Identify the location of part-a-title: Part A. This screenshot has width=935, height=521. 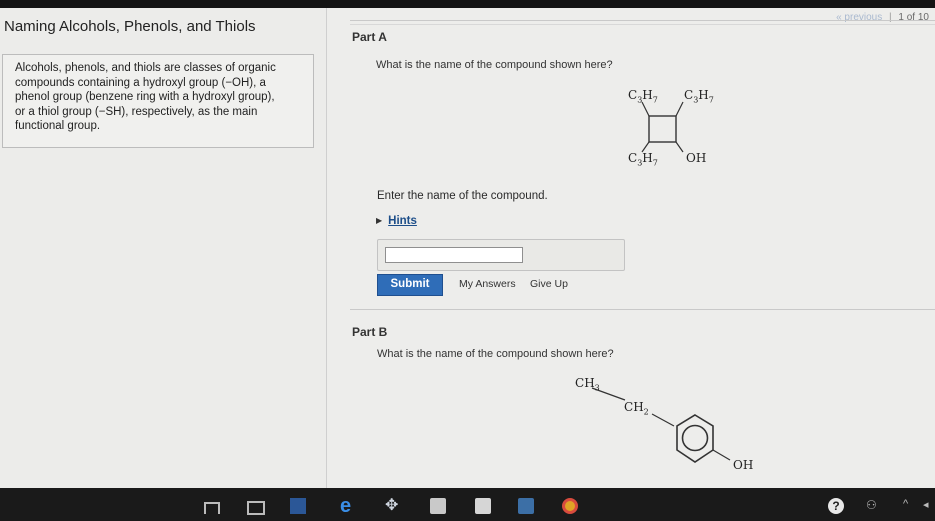
(369, 37).